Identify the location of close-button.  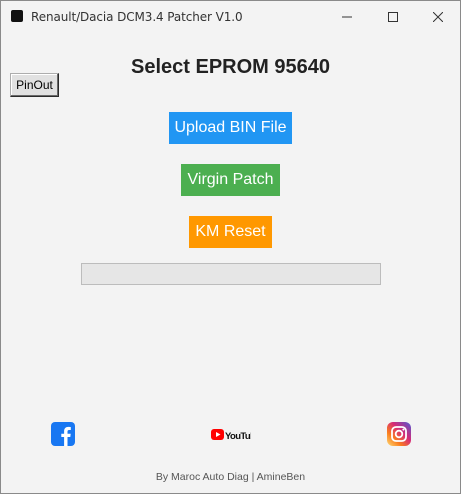
(437, 16).